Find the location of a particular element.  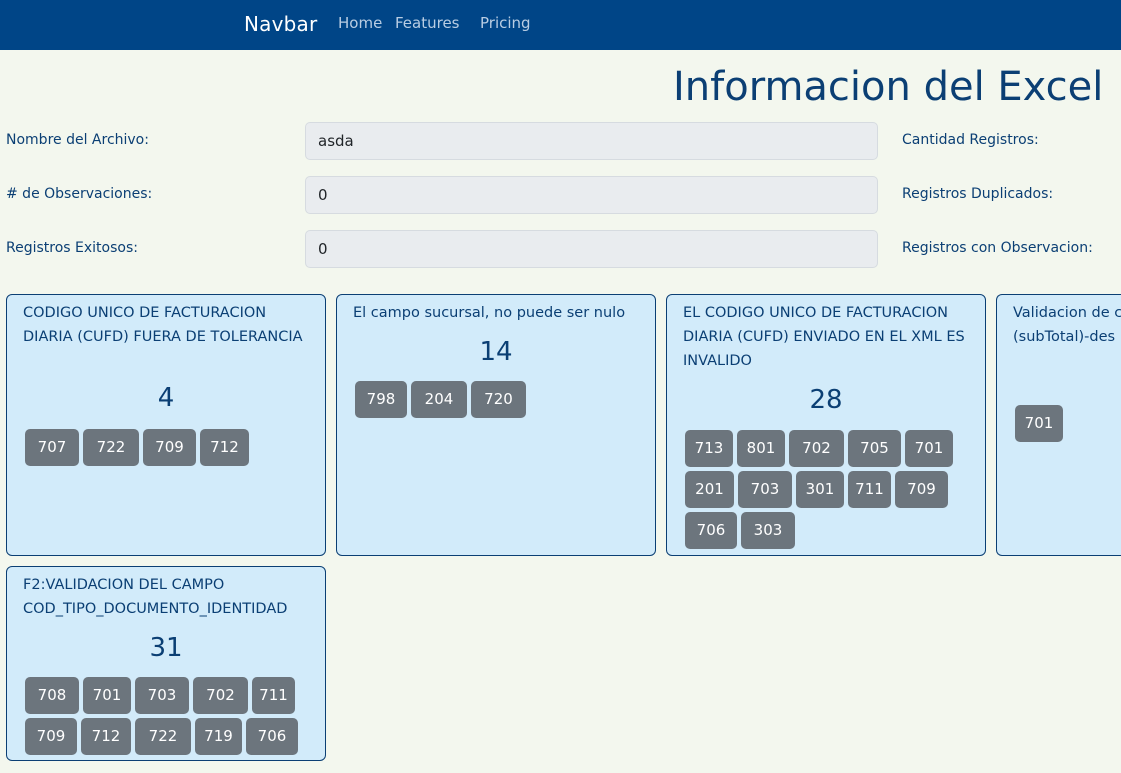

card-count: 31 is located at coordinates (166, 648).